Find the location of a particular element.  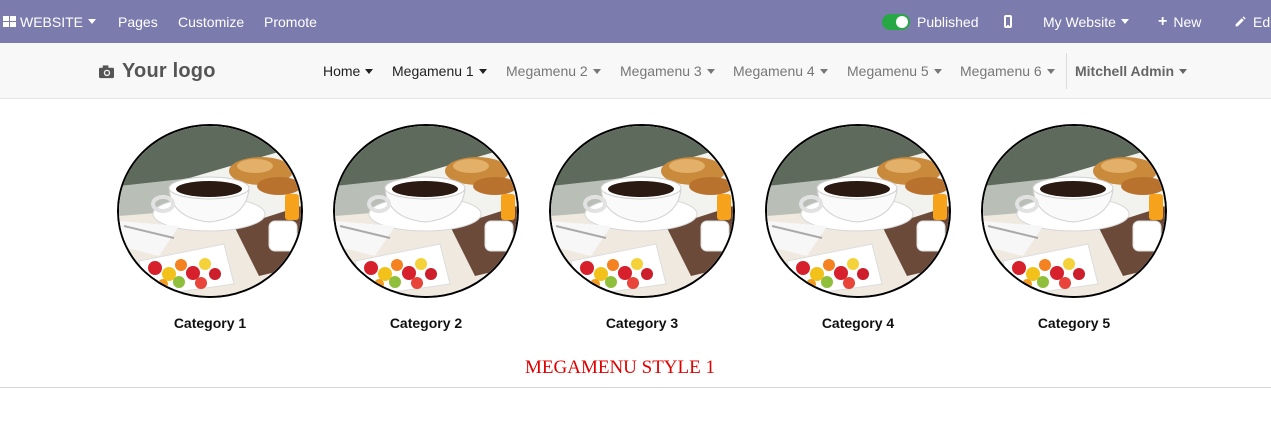

new-button: + New is located at coordinates (1179, 21).